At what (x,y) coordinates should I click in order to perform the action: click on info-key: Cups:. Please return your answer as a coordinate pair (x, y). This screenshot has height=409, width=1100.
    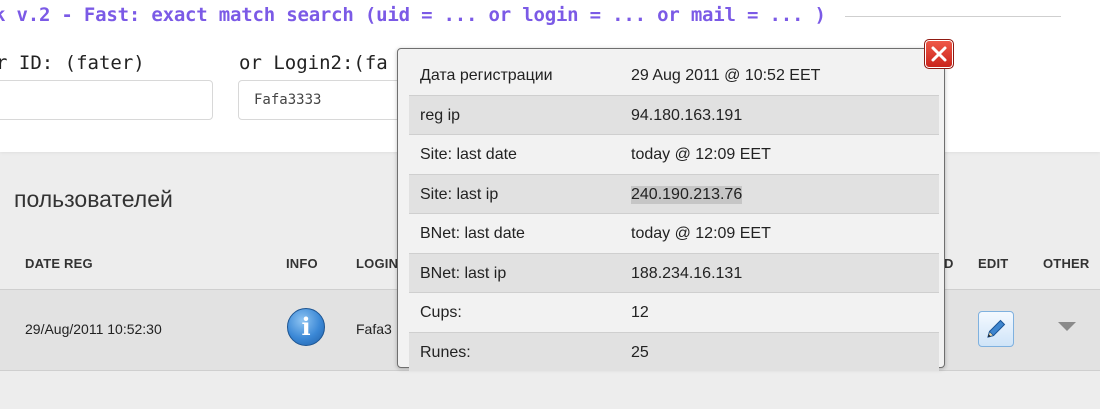
    Looking at the image, I should click on (441, 312).